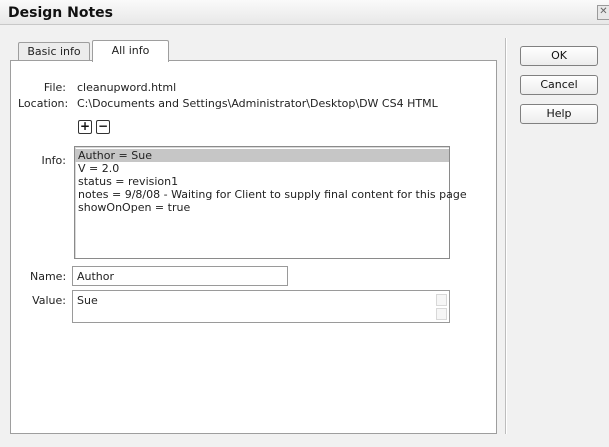  Describe the element at coordinates (261, 306) in the screenshot. I see `value-field: Sue` at that location.